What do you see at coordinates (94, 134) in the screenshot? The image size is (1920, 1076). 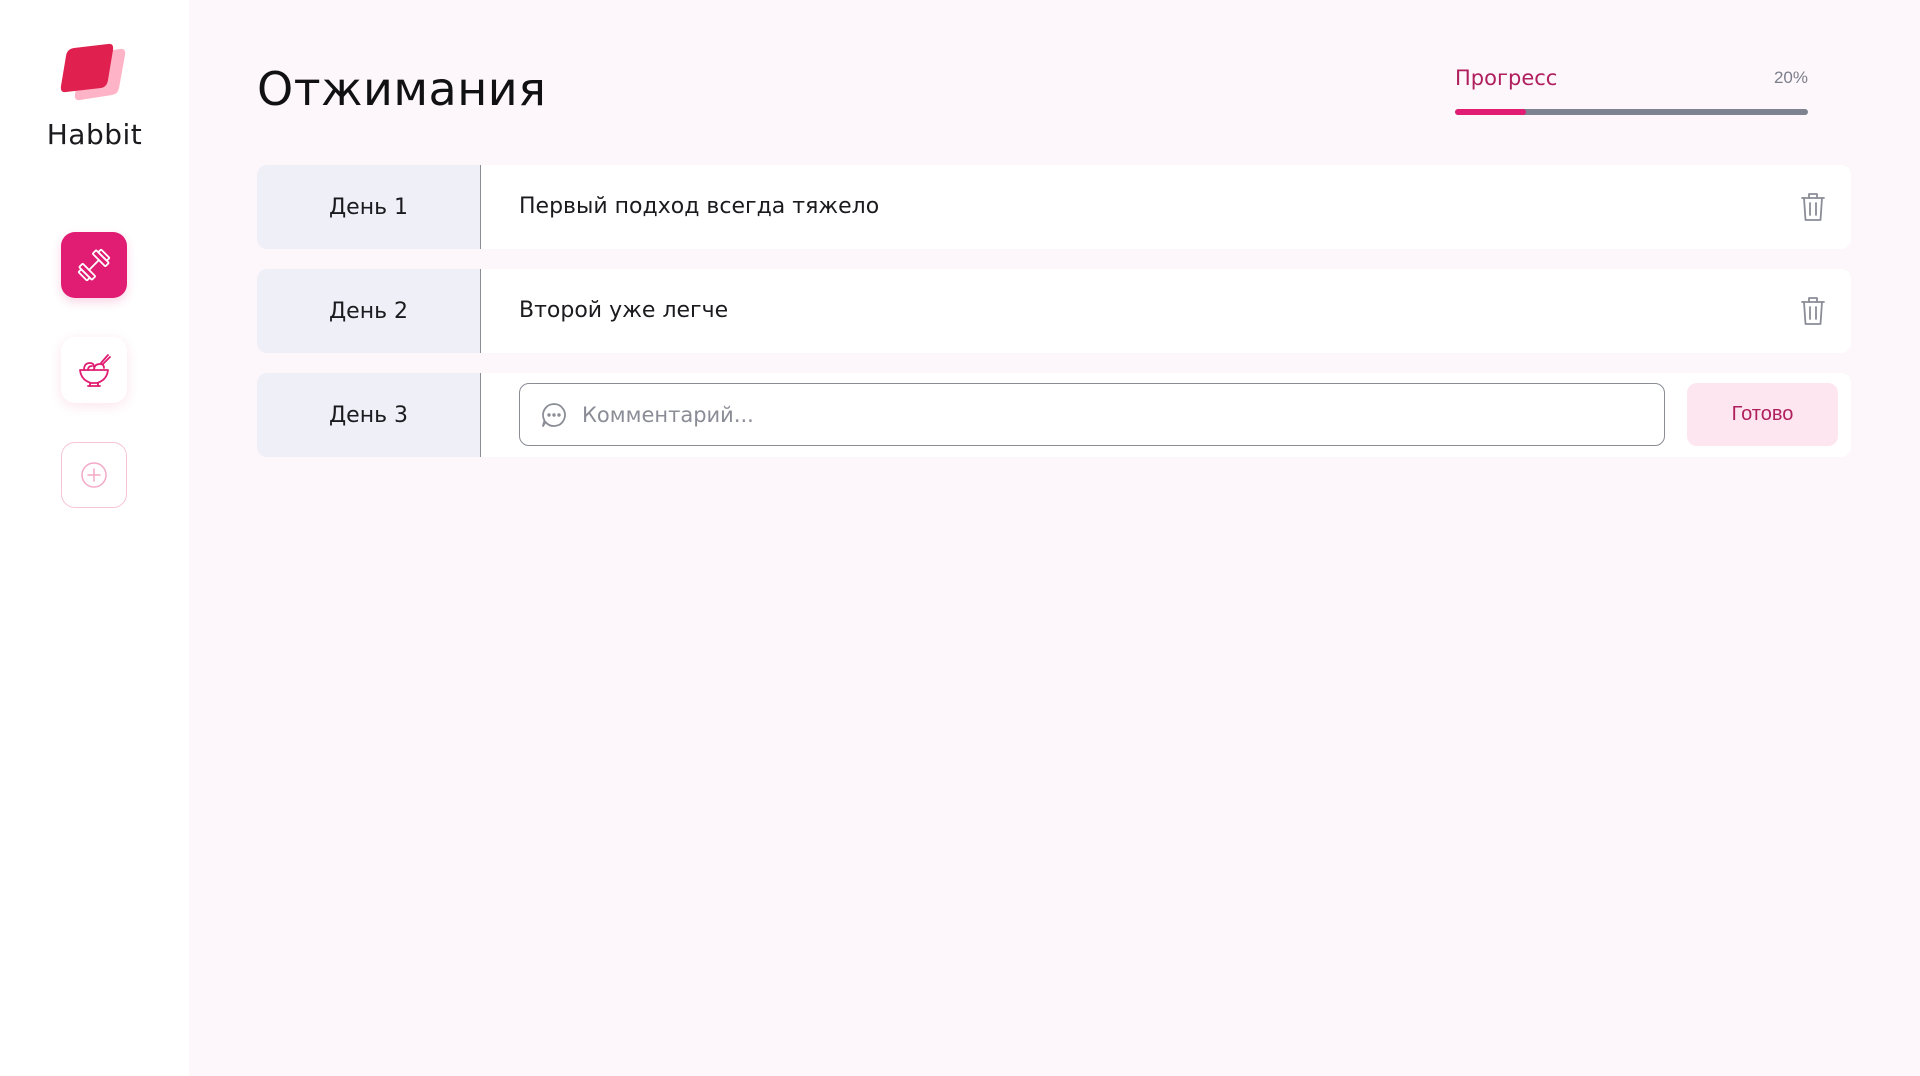 I see `logo-text: Habbit` at bounding box center [94, 134].